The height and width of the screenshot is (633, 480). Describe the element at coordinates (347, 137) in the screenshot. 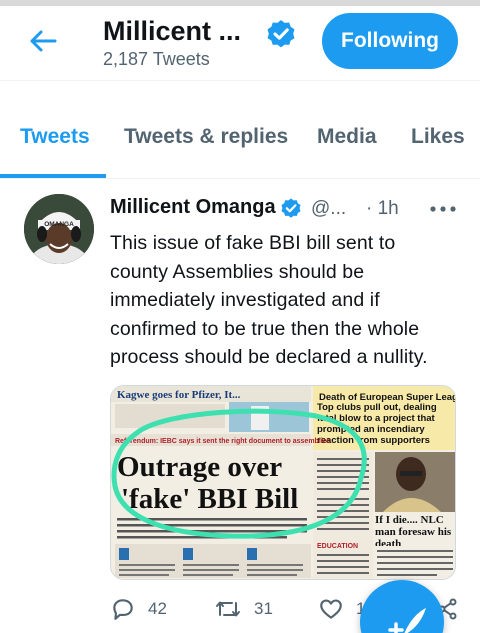

I see `tab-media: Media` at that location.